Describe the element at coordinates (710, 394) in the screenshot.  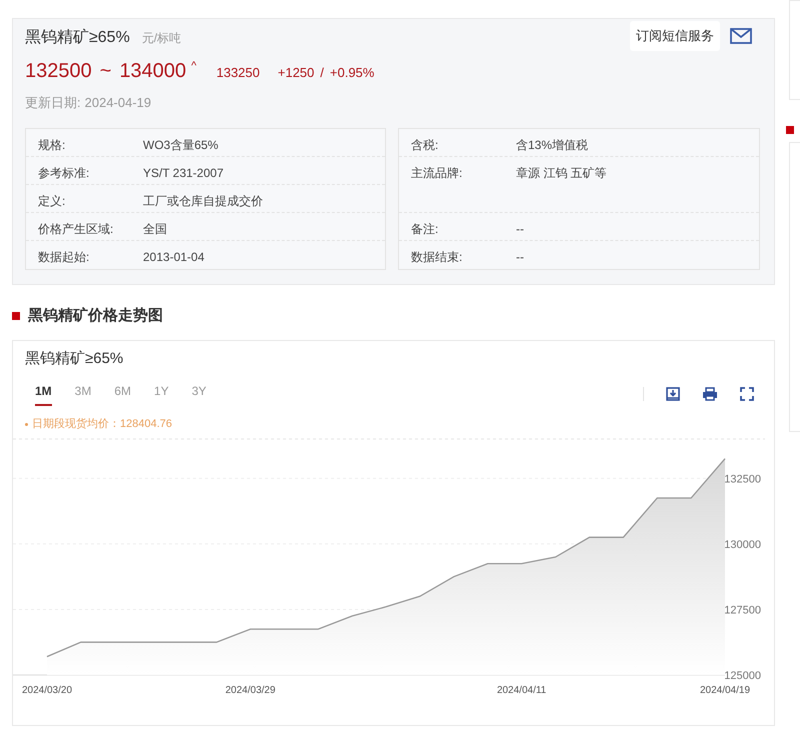
I see `print-icon` at that location.